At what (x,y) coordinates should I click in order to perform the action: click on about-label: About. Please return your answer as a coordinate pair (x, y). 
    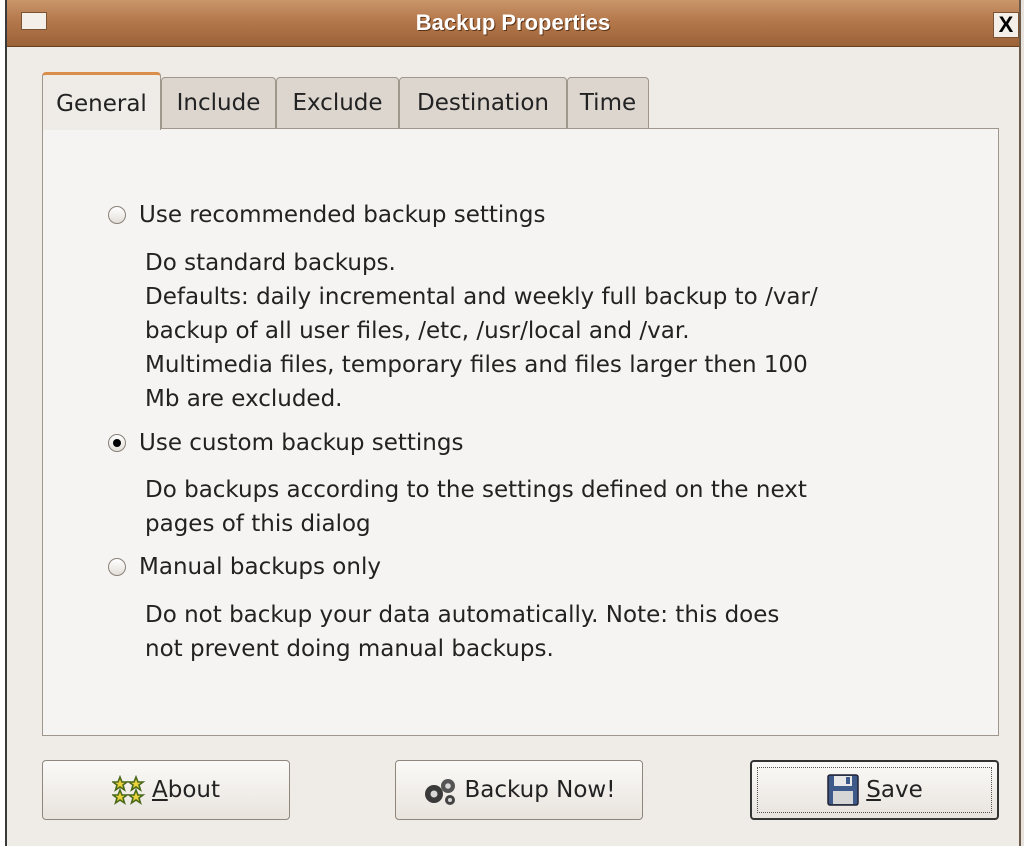
    Looking at the image, I should click on (185, 790).